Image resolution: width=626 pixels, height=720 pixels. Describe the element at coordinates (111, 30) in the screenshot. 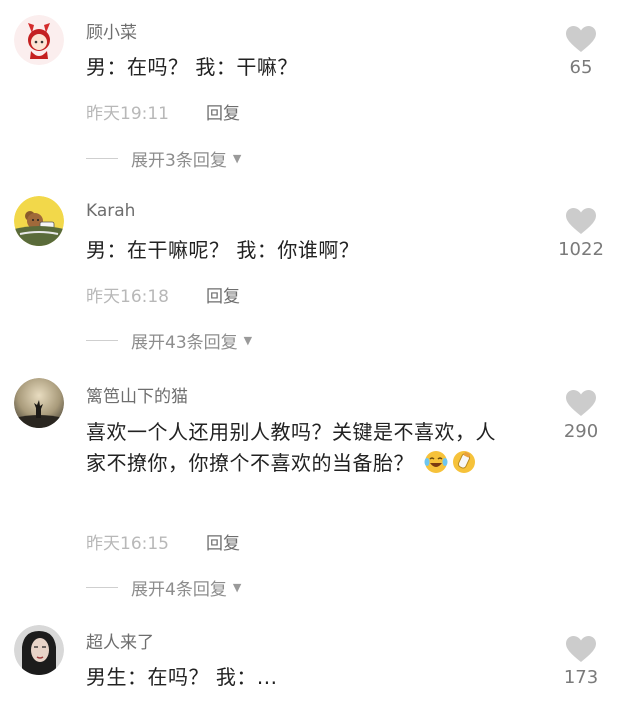

I see `comment-username: 顾小菜` at that location.